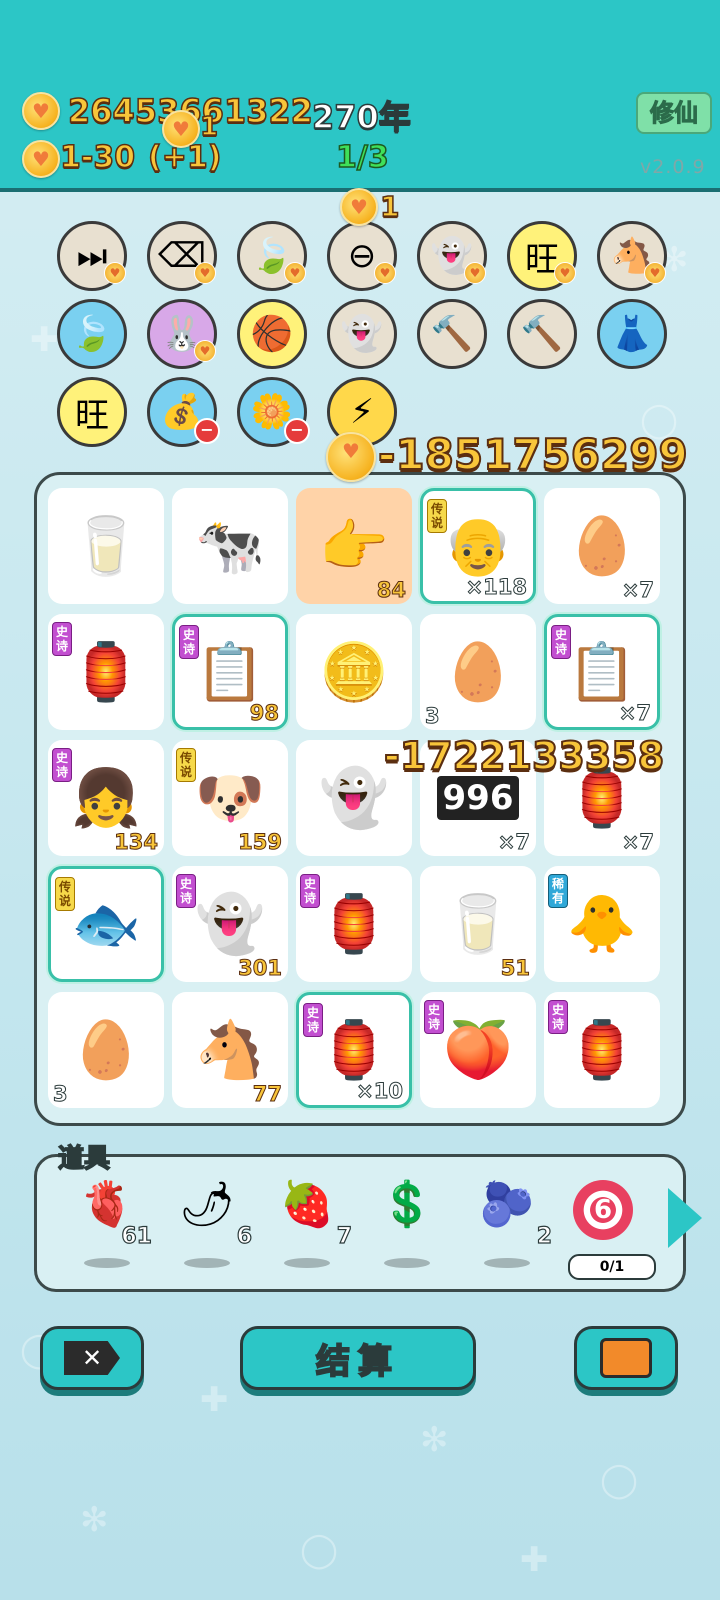 The height and width of the screenshot is (1600, 720). I want to click on counter-icon: 996, so click(478, 798).